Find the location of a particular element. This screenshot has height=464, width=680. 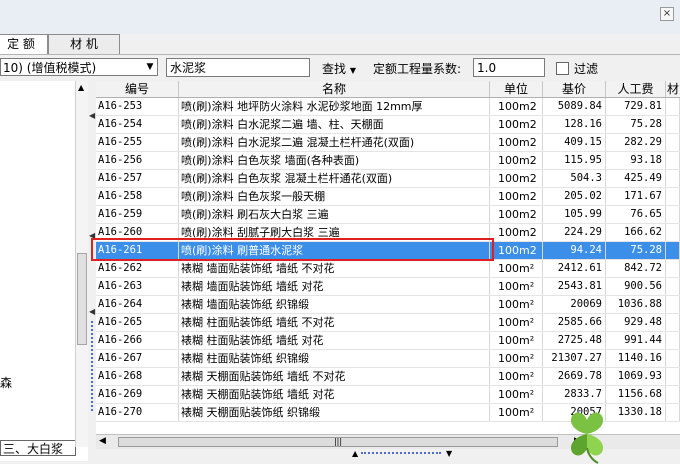

cell-code: A16-260 is located at coordinates (137, 232).